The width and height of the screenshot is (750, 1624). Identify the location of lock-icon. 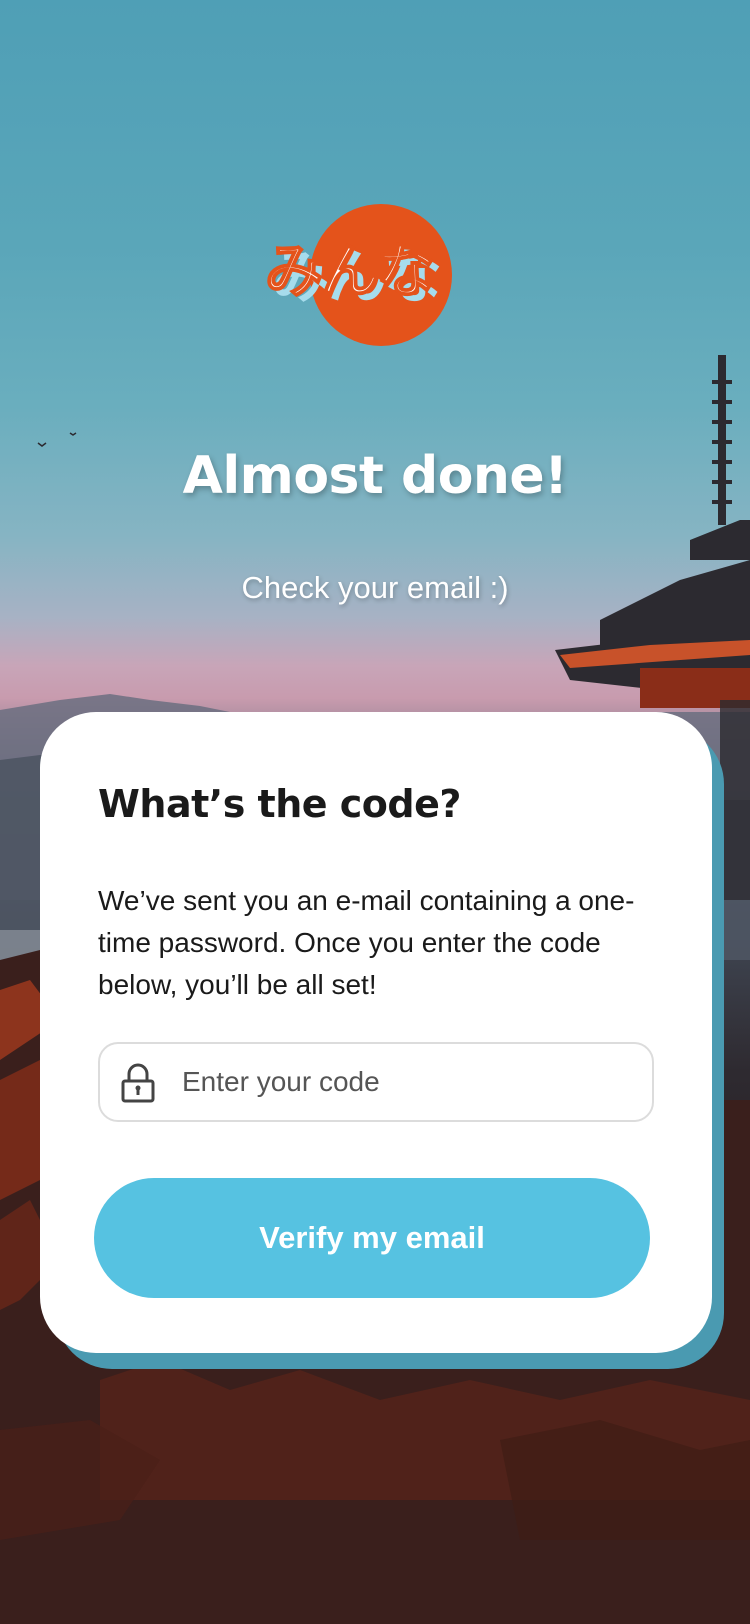
(138, 1083).